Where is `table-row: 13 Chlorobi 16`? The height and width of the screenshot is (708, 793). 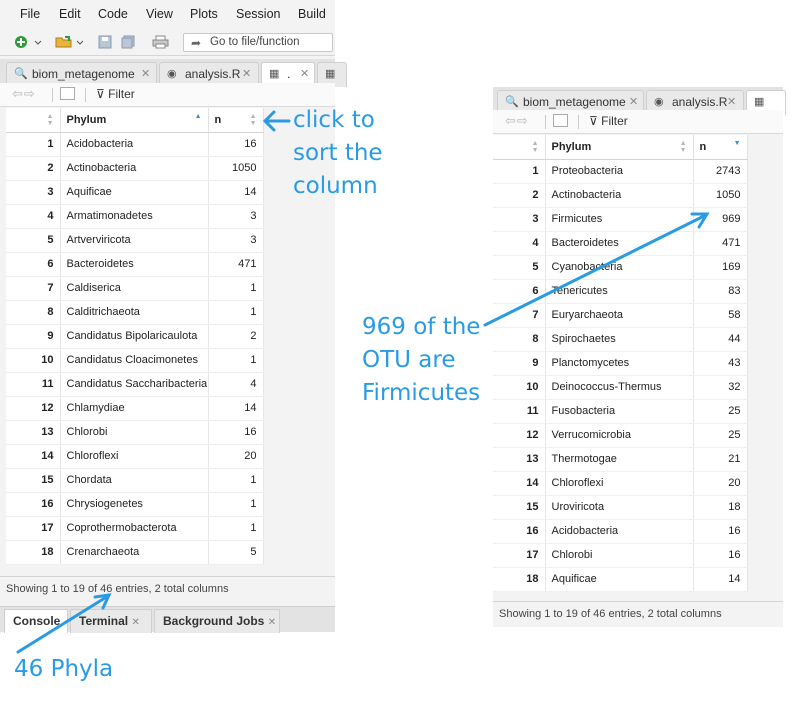 table-row: 13 Chlorobi 16 is located at coordinates (135, 432).